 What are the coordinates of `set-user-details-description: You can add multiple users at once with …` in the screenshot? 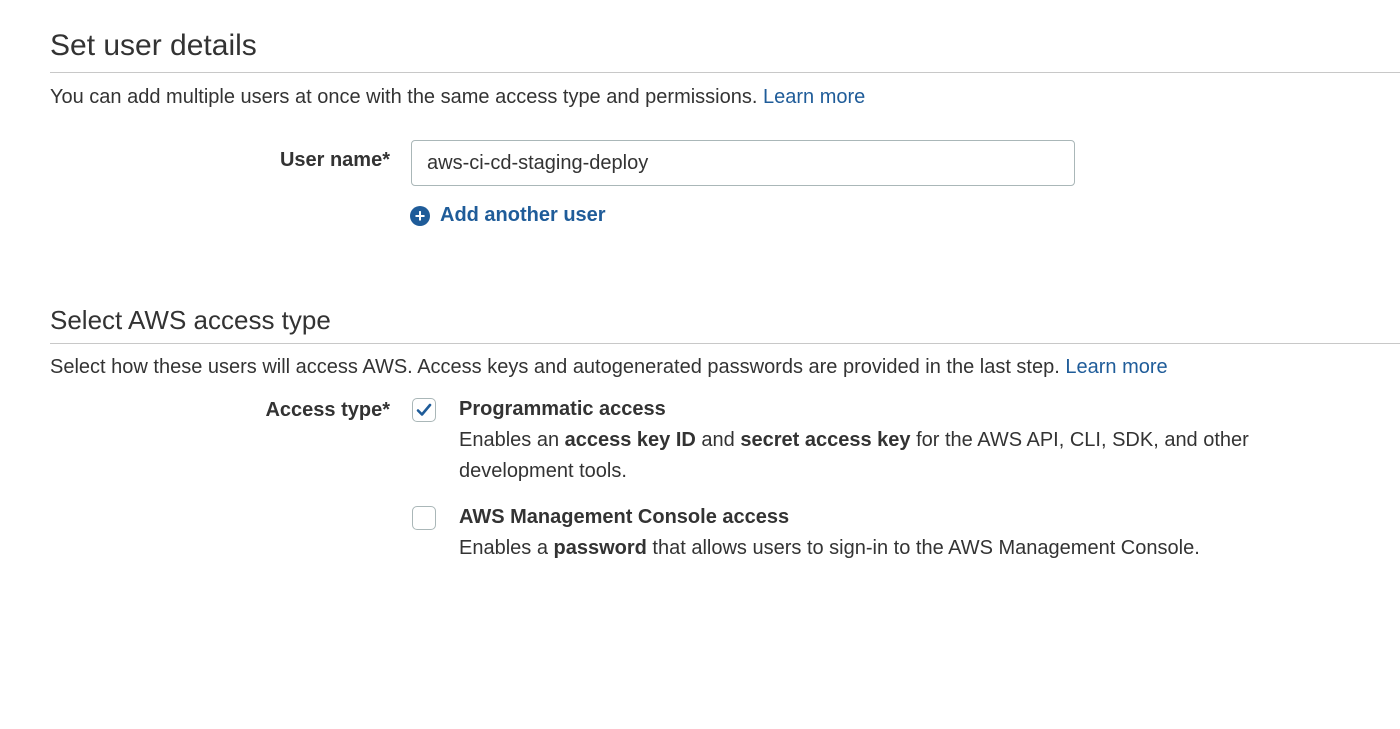 It's located at (457, 97).